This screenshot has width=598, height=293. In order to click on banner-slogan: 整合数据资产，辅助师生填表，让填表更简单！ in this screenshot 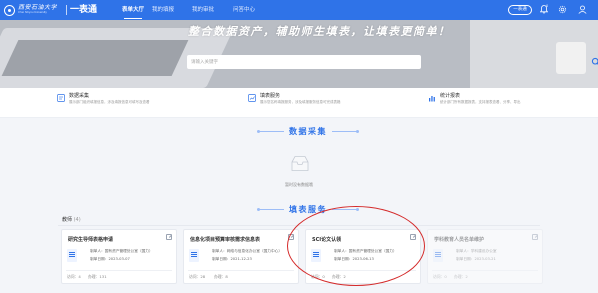, I will do `click(319, 31)`.